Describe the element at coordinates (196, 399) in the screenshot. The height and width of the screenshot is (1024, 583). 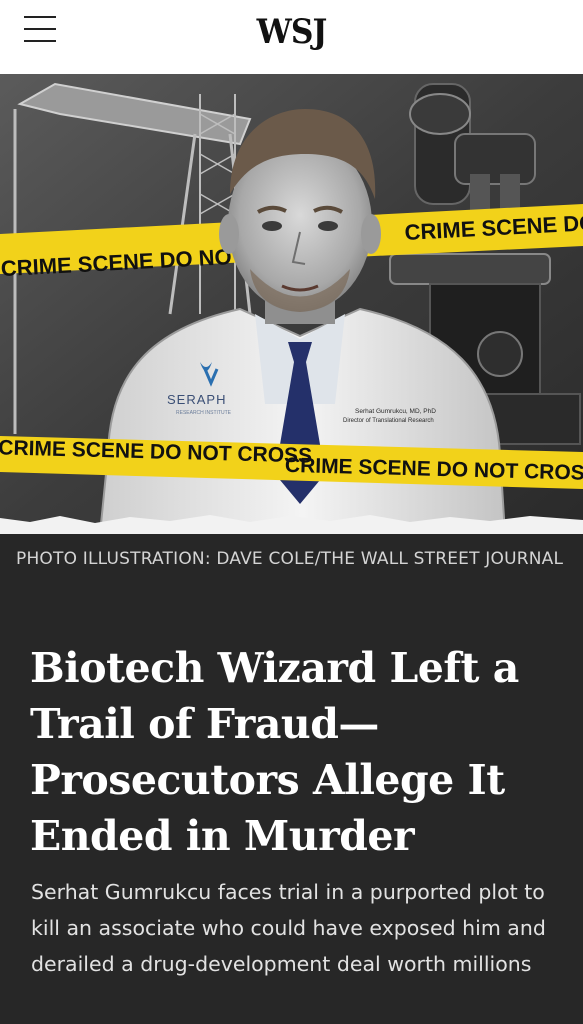
I see `coat-logo-text: SERAPH` at that location.